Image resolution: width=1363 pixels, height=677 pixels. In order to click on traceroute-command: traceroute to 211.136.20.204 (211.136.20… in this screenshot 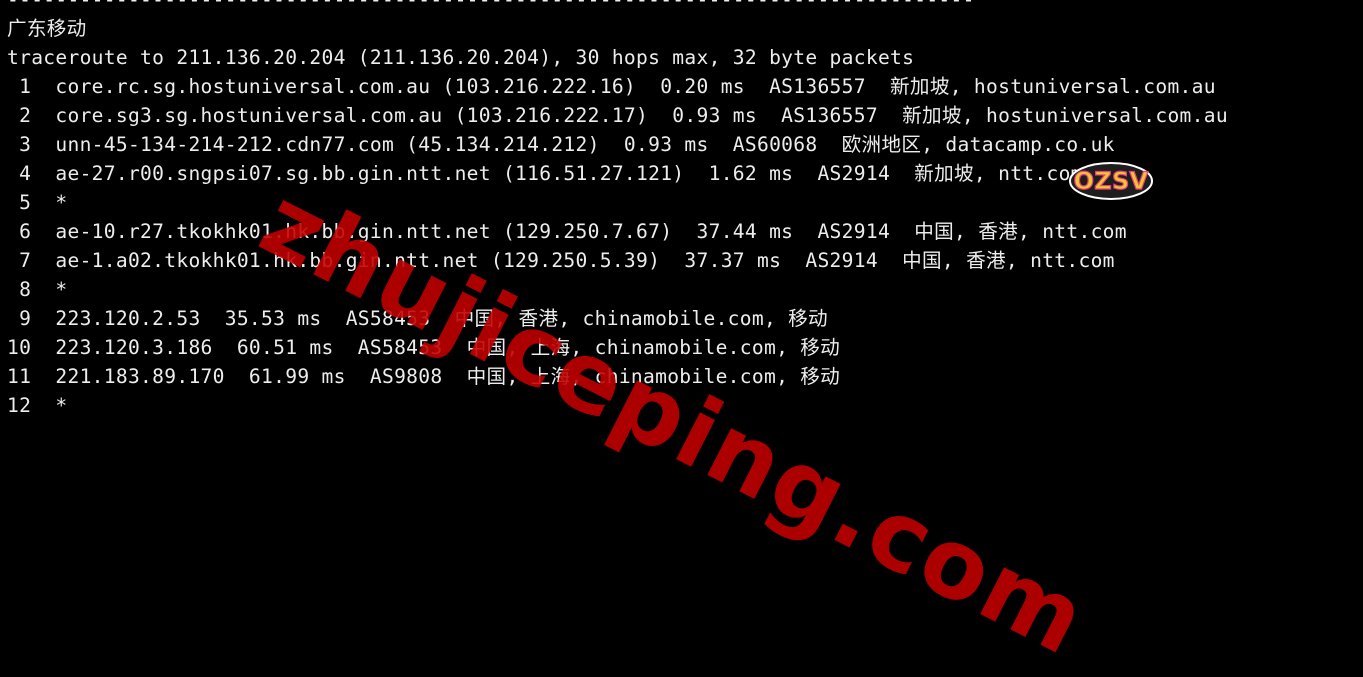, I will do `click(461, 57)`.